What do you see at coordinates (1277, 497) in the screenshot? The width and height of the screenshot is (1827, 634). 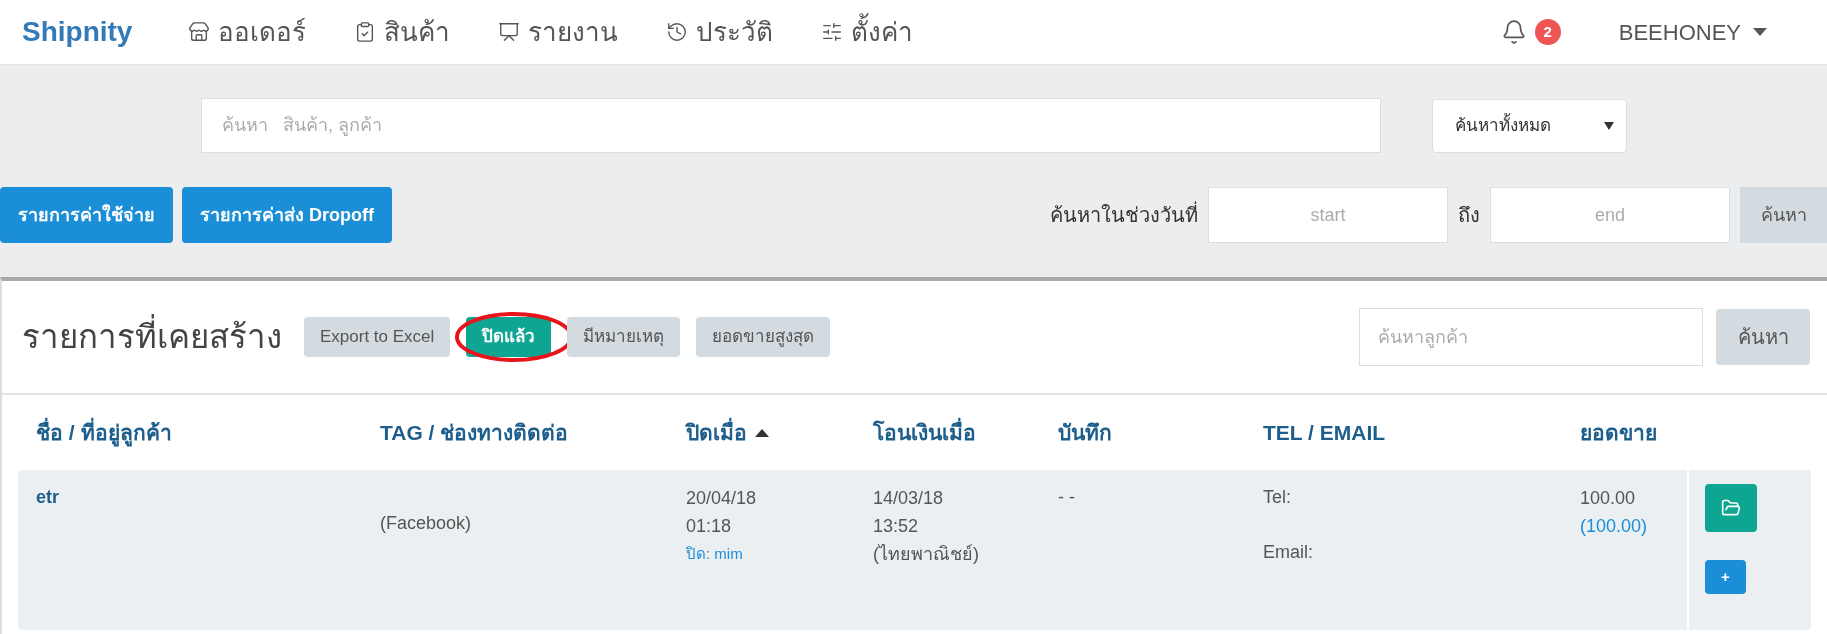 I see `tel-label: Tel:` at bounding box center [1277, 497].